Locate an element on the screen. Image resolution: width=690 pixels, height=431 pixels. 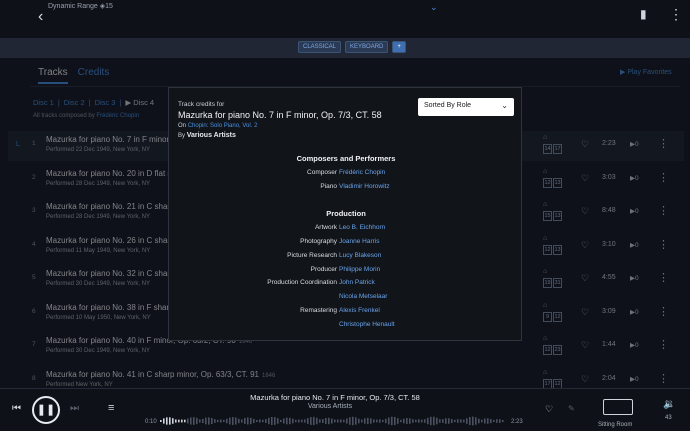
credit-section-title: Composers and Performers is located at coordinates (346, 158).